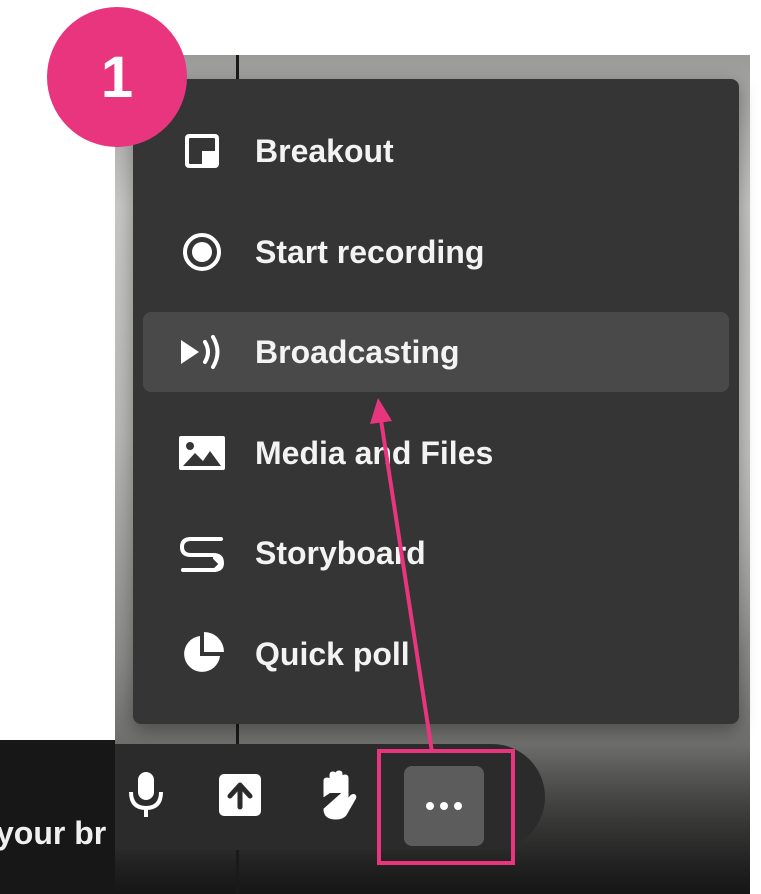 The image size is (761, 894). I want to click on tooltip-panel: your br, so click(57, 817).